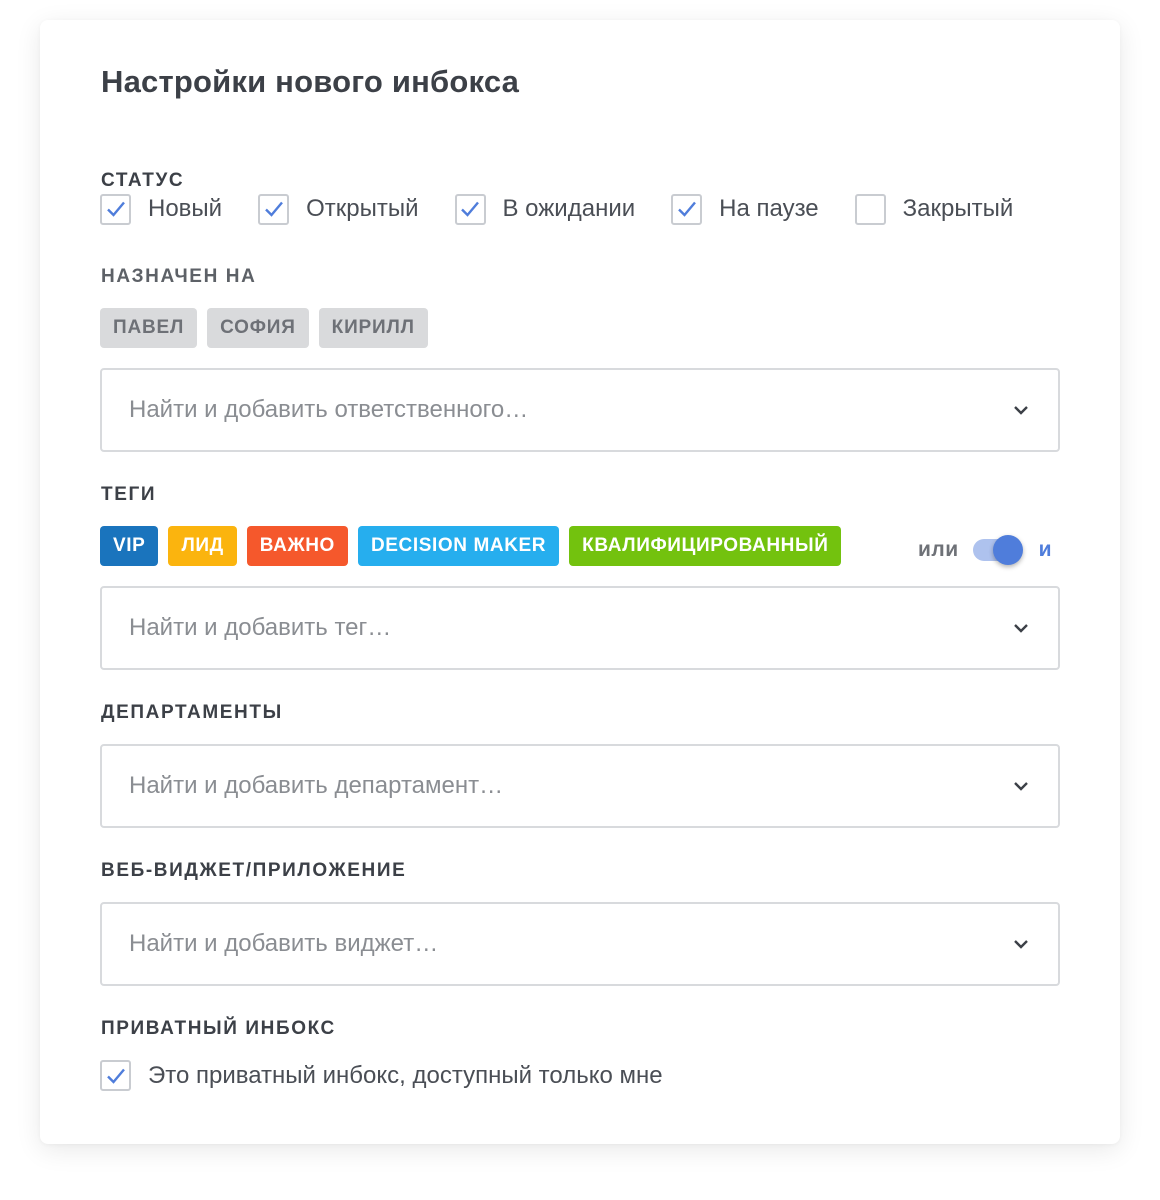 Image resolution: width=1160 pixels, height=1200 pixels. I want to click on status-waiting-checkbox, so click(470, 209).